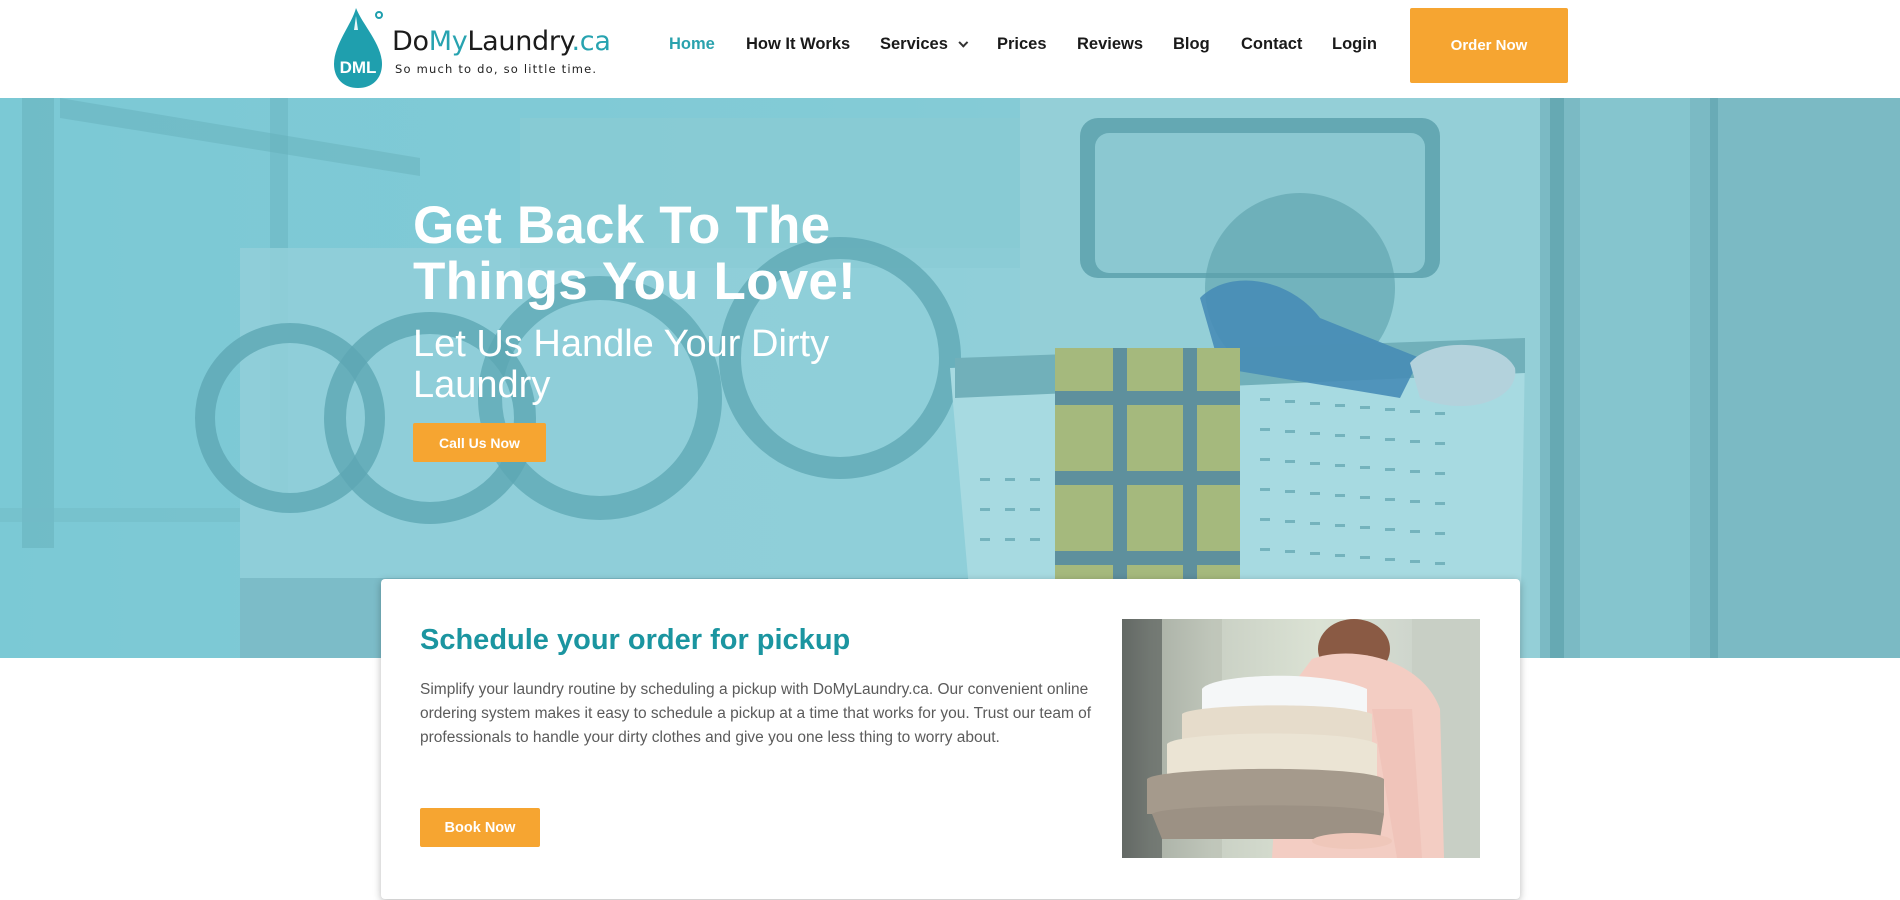 The height and width of the screenshot is (900, 1900). What do you see at coordinates (692, 44) in the screenshot?
I see `nav-home: Home` at bounding box center [692, 44].